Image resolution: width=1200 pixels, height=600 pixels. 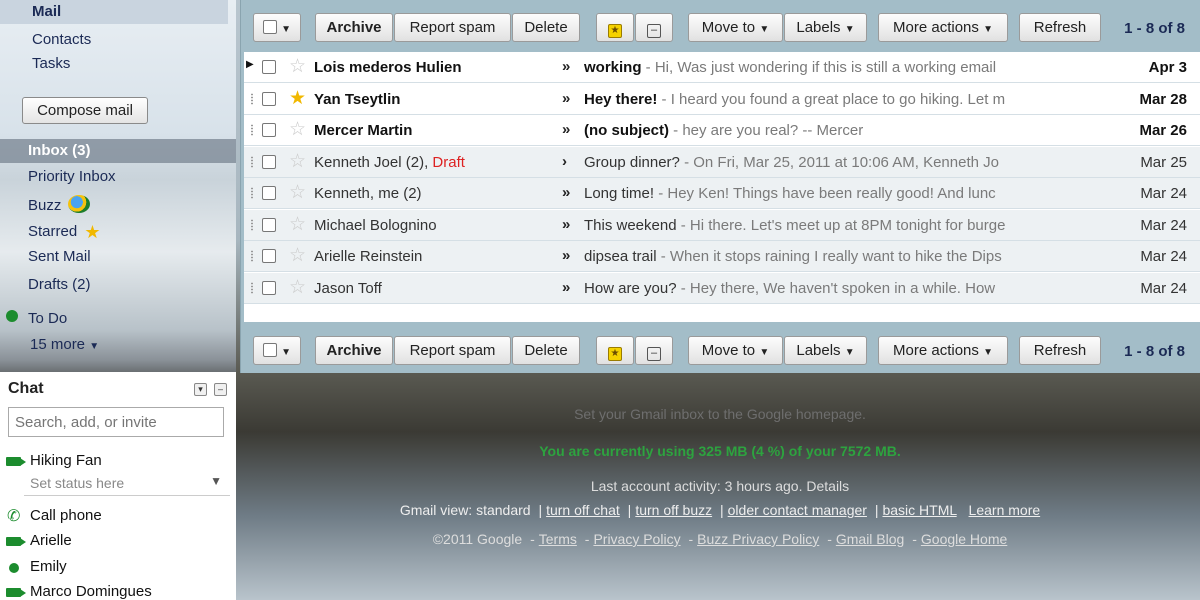 What do you see at coordinates (797, 510) in the screenshot?
I see `older-contact-manager-link: older contact manager` at bounding box center [797, 510].